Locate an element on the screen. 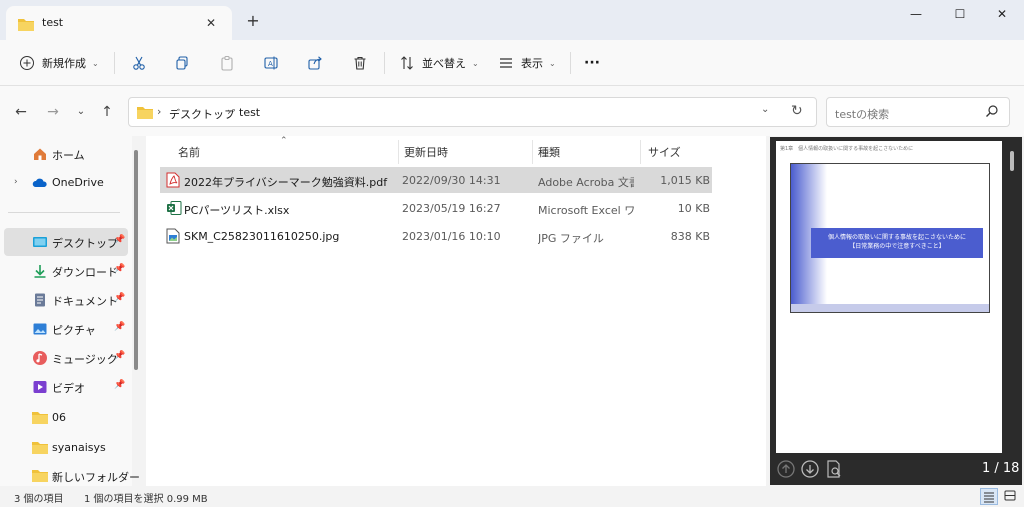 The height and width of the screenshot is (507, 1024). rename-button: A is located at coordinates (271, 63).